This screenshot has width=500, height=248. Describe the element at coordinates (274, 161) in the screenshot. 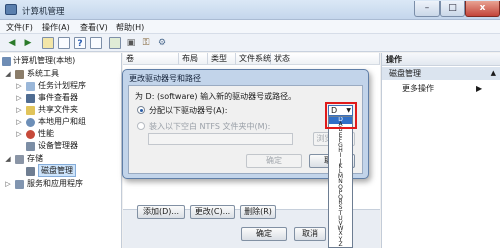

I see `ok-button: 确定` at that location.